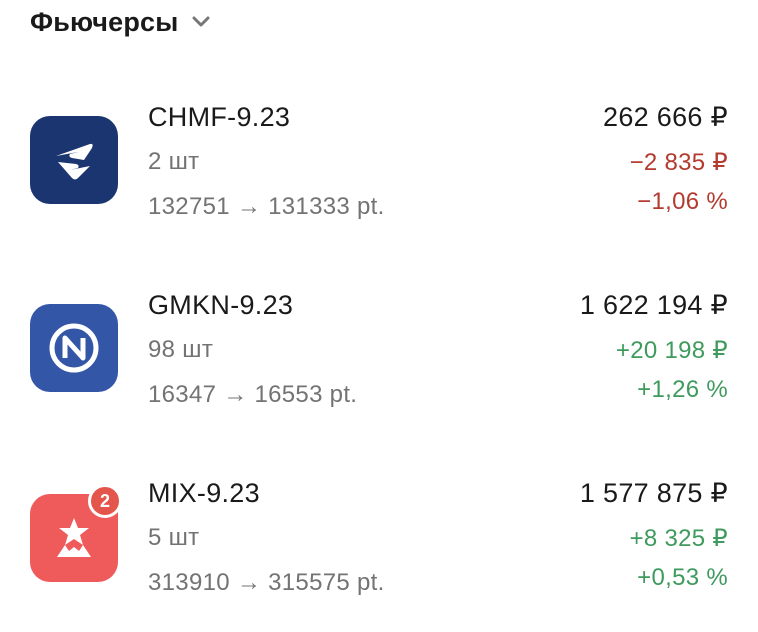  What do you see at coordinates (104, 21) in the screenshot?
I see `section-title: Фьючерсы` at bounding box center [104, 21].